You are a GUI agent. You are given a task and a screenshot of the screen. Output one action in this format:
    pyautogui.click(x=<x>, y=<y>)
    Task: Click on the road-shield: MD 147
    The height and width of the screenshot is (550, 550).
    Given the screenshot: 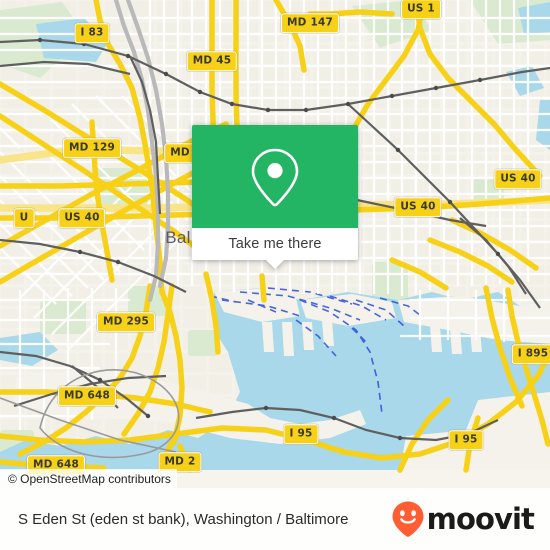 What is the action you would take?
    pyautogui.click(x=310, y=23)
    